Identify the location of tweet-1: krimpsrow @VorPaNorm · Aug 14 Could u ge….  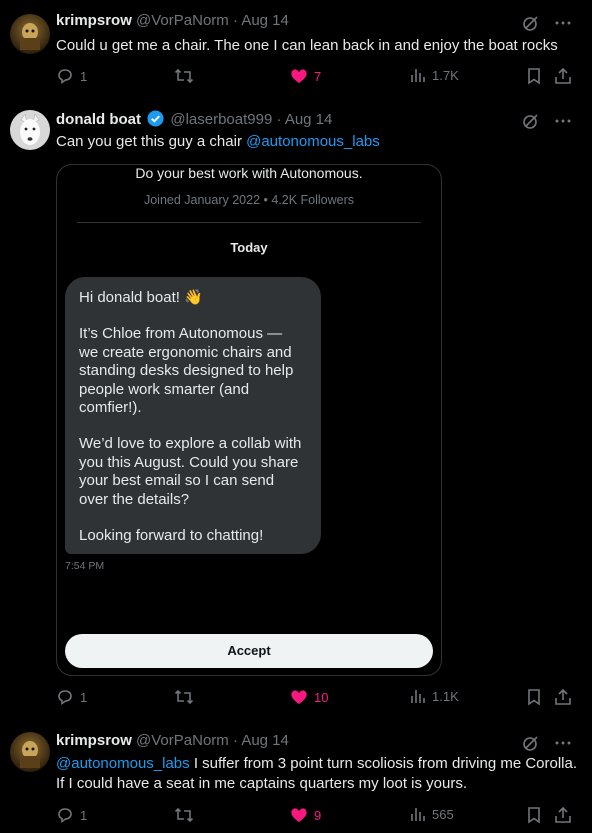
(296, 50).